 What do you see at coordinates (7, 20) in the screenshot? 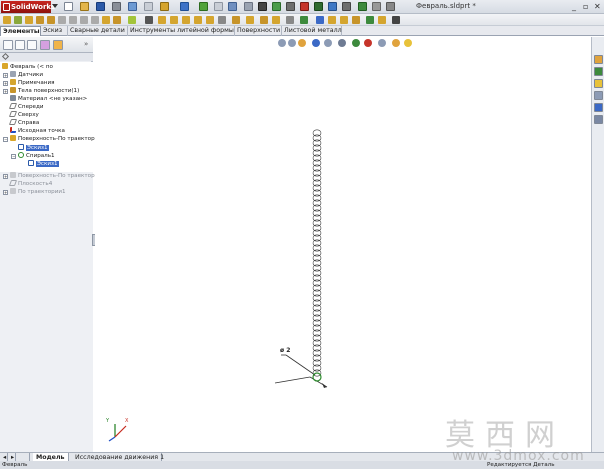
I see `extrude-icon` at bounding box center [7, 20].